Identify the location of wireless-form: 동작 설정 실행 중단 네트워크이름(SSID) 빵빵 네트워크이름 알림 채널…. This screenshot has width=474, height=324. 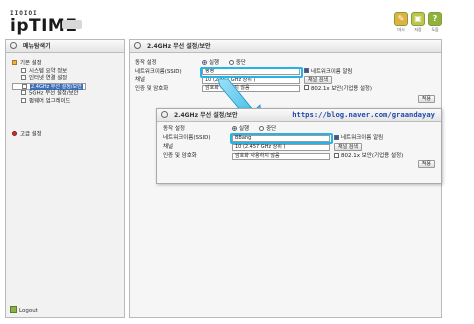
(285, 78).